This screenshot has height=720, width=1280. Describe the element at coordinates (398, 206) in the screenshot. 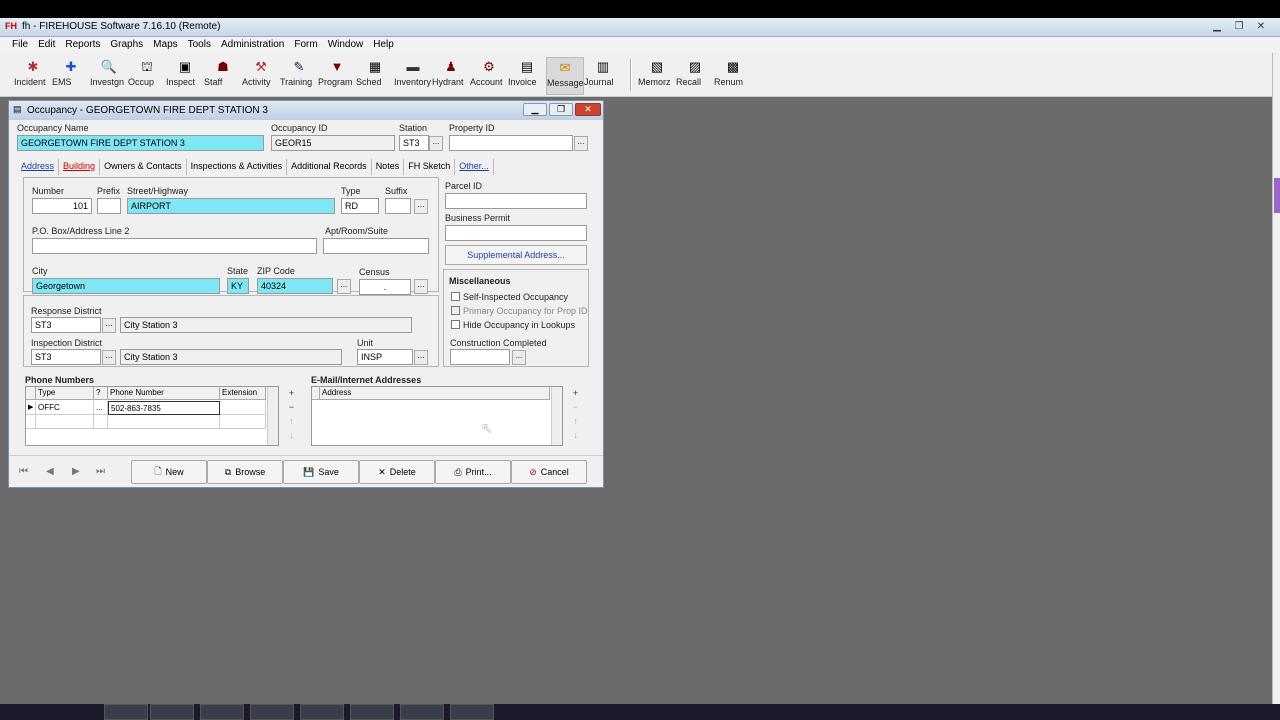

I see `suffix-field` at that location.